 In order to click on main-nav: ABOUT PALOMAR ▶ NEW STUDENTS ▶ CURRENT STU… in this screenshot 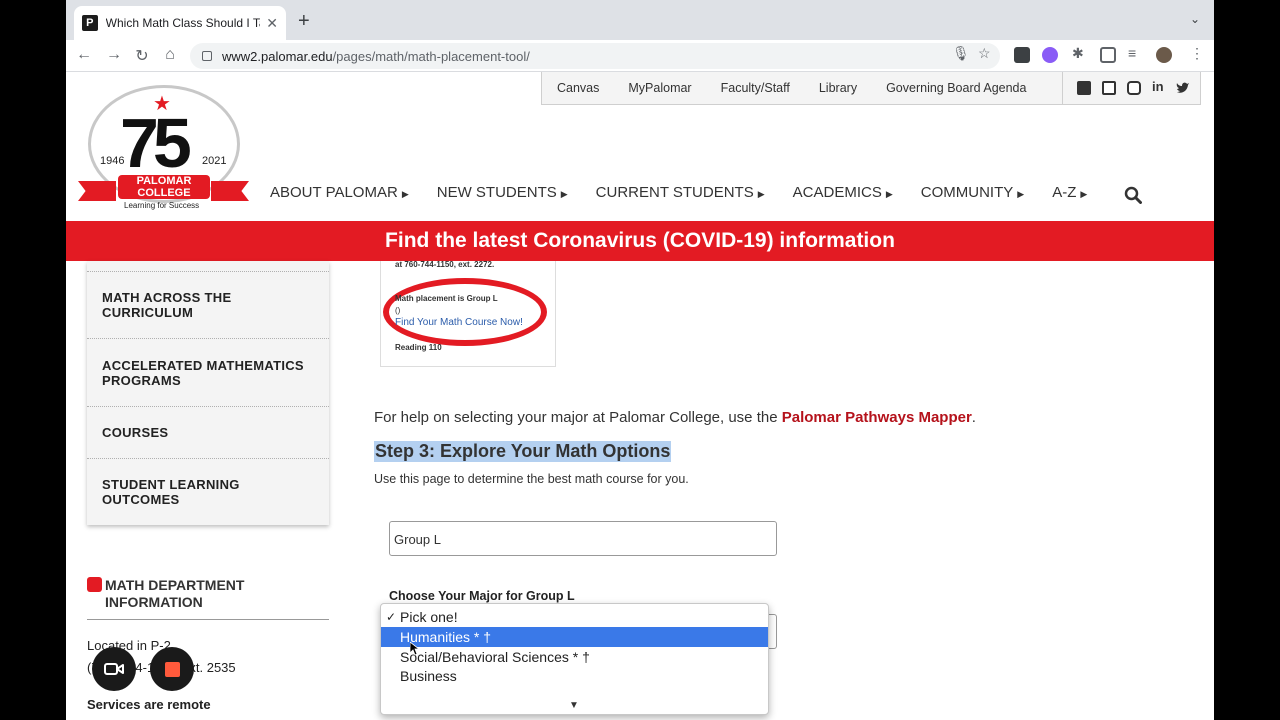, I will do `click(692, 192)`.